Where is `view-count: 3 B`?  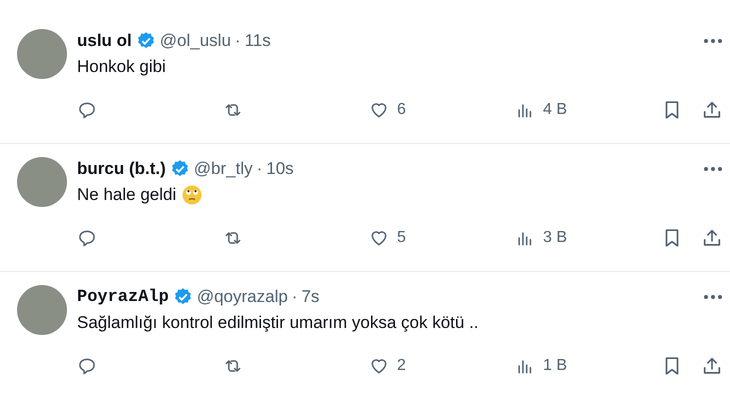
view-count: 3 B is located at coordinates (555, 238).